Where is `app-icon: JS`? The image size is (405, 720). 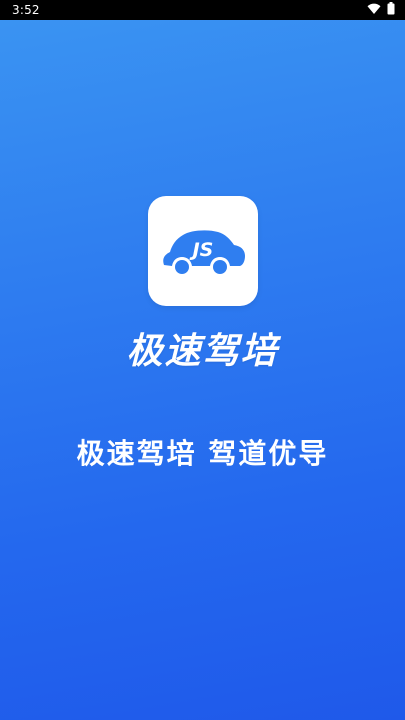 app-icon: JS is located at coordinates (203, 251).